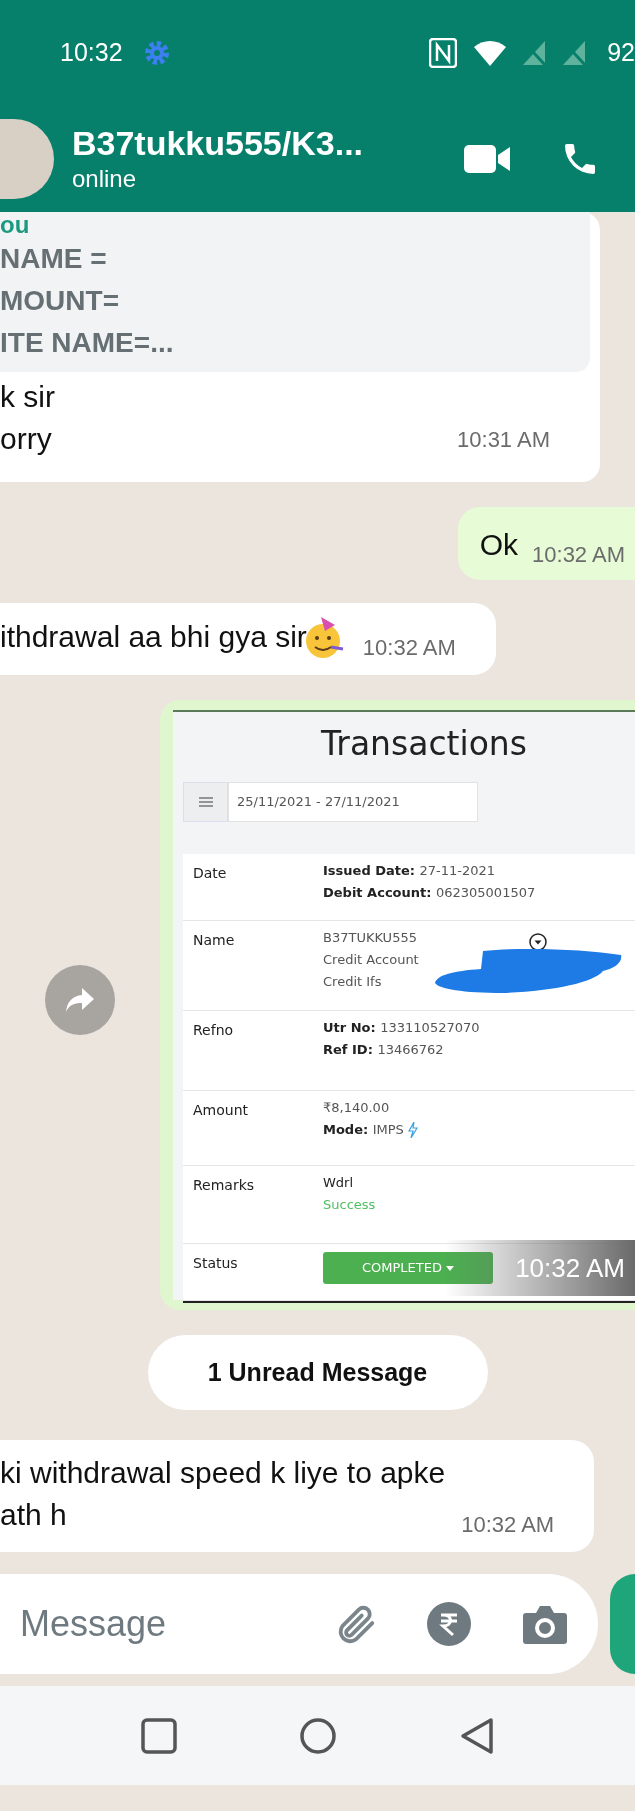 Image resolution: width=635 pixels, height=1811 pixels. What do you see at coordinates (490, 52) in the screenshot?
I see `wifi-icon` at bounding box center [490, 52].